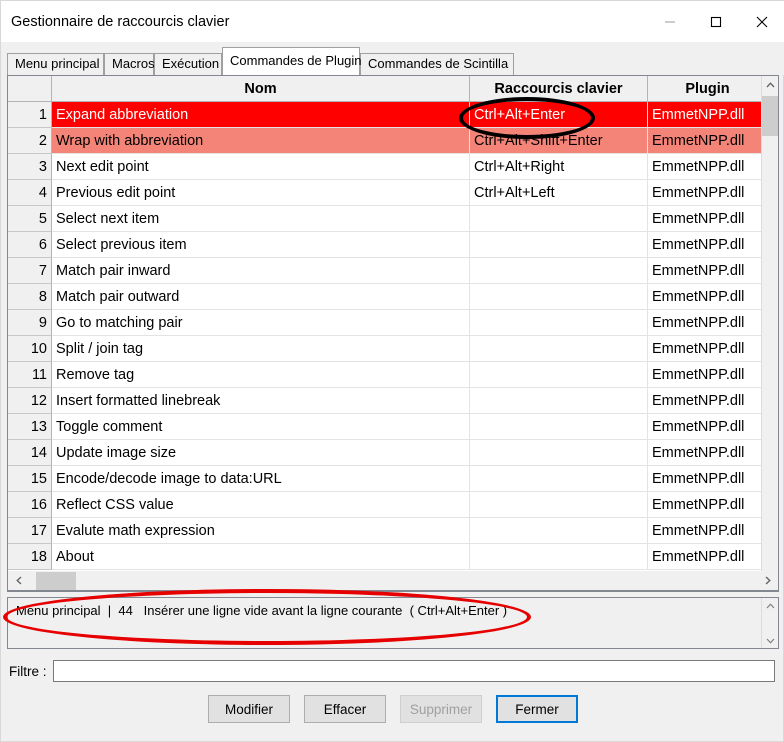 This screenshot has height=742, width=784. I want to click on chevron-left-icon, so click(18, 580).